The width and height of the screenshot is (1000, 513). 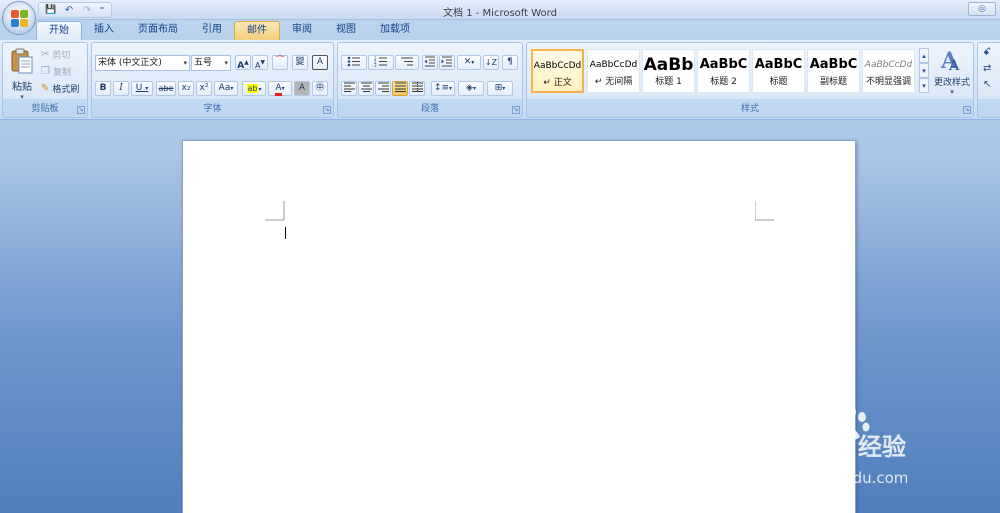 I want to click on style-name: 副标题, so click(x=833, y=82).